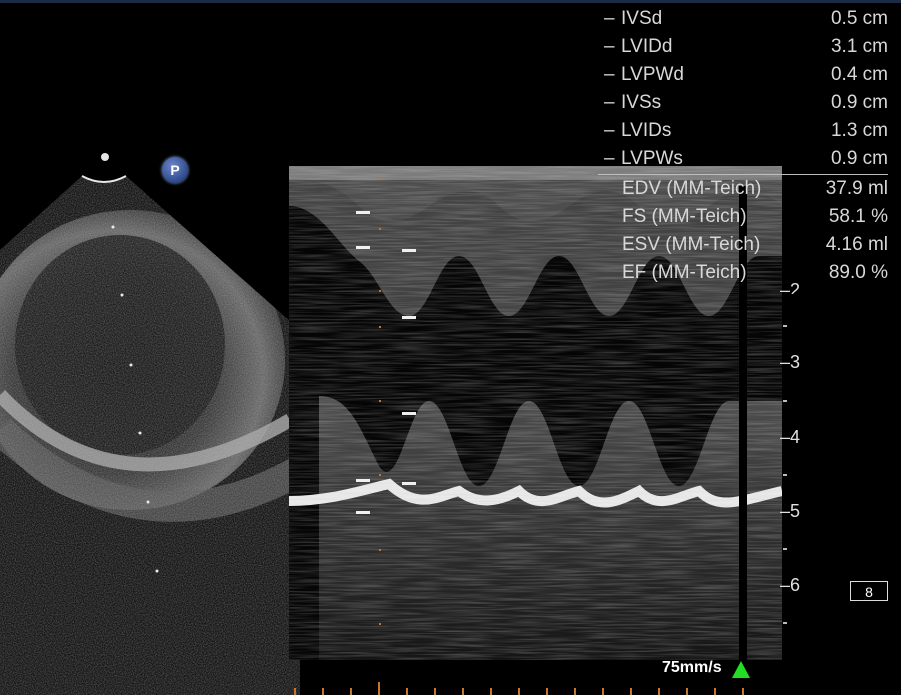 This screenshot has width=901, height=695. What do you see at coordinates (746, 162) in the screenshot?
I see `measurement-row-lvpws: – LVPWs 0.9 cm` at bounding box center [746, 162].